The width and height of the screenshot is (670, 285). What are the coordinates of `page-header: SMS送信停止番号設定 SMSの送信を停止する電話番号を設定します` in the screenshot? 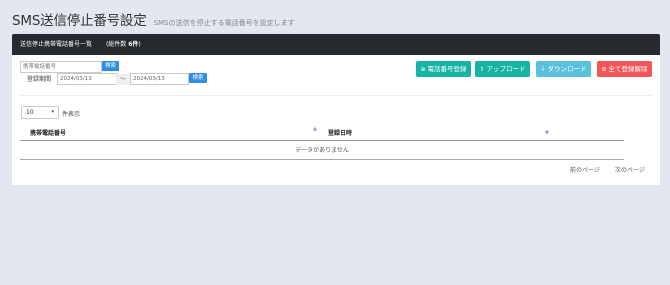 It's located at (153, 19).